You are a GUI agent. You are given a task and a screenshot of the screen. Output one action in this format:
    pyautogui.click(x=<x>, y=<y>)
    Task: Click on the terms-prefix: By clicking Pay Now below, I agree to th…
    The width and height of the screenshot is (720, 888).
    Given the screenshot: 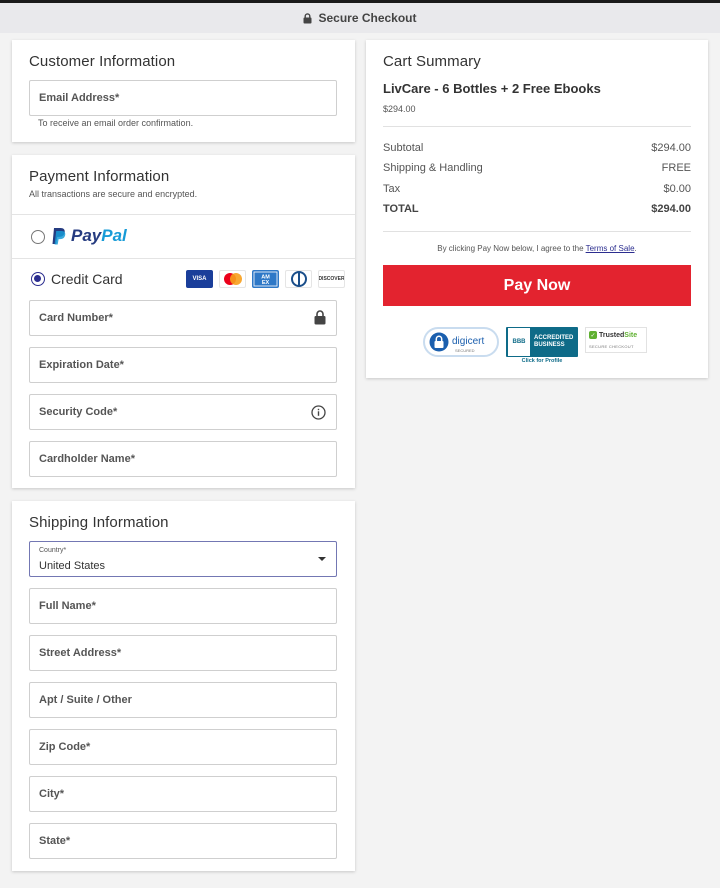 What is the action you would take?
    pyautogui.click(x=510, y=248)
    